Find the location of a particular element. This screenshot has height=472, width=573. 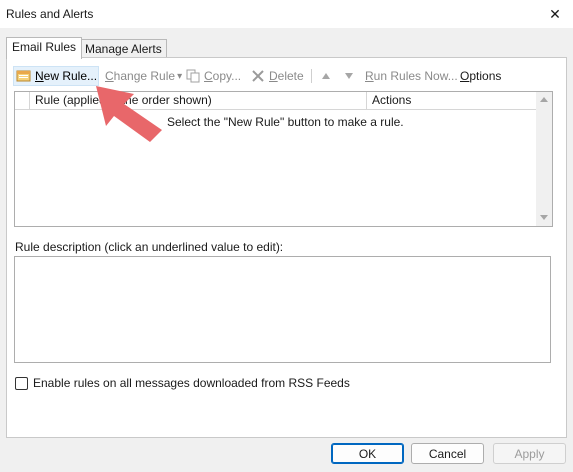

ok-button: OK is located at coordinates (367, 453).